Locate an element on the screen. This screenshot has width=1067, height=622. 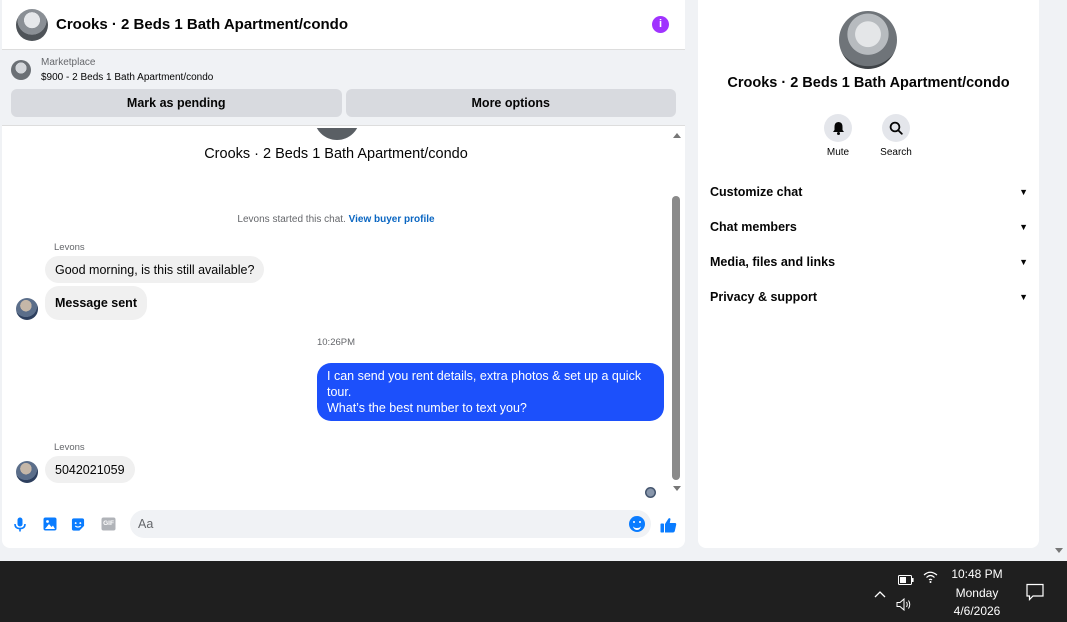
gif-label: GIF is located at coordinates (108, 523).